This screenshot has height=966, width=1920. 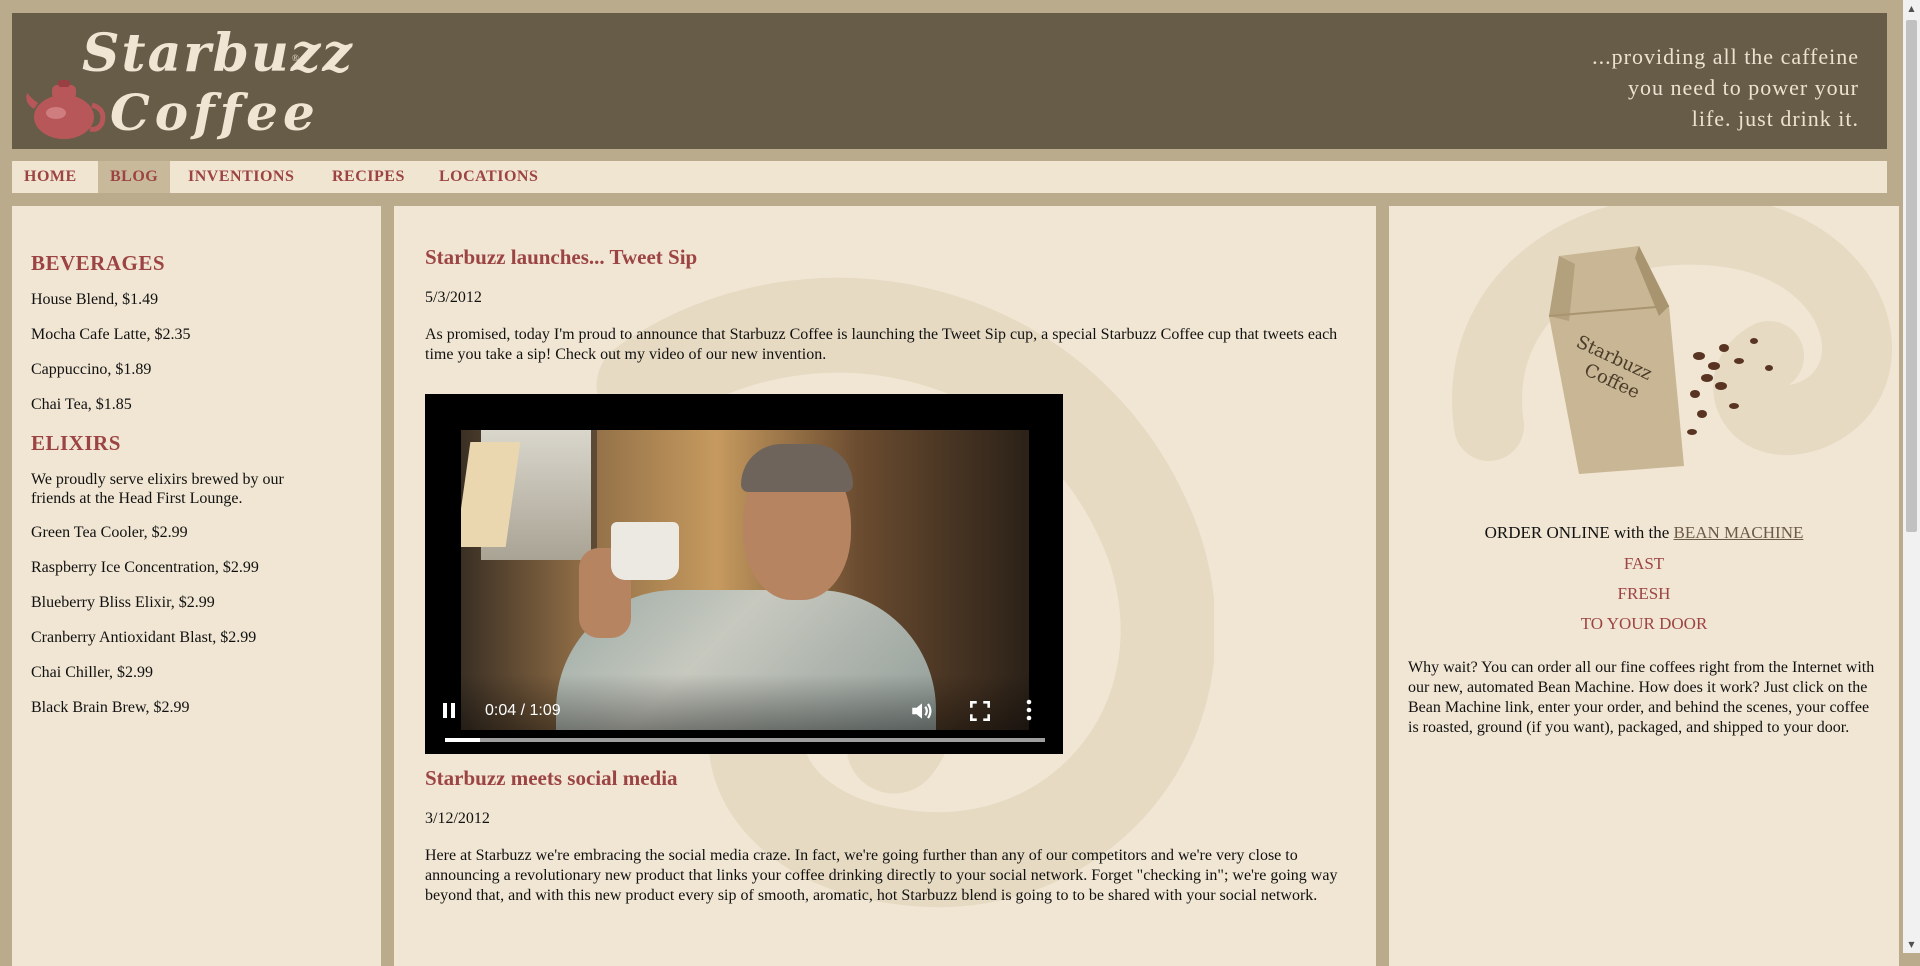 I want to click on video-scene-hair, so click(x=797, y=468).